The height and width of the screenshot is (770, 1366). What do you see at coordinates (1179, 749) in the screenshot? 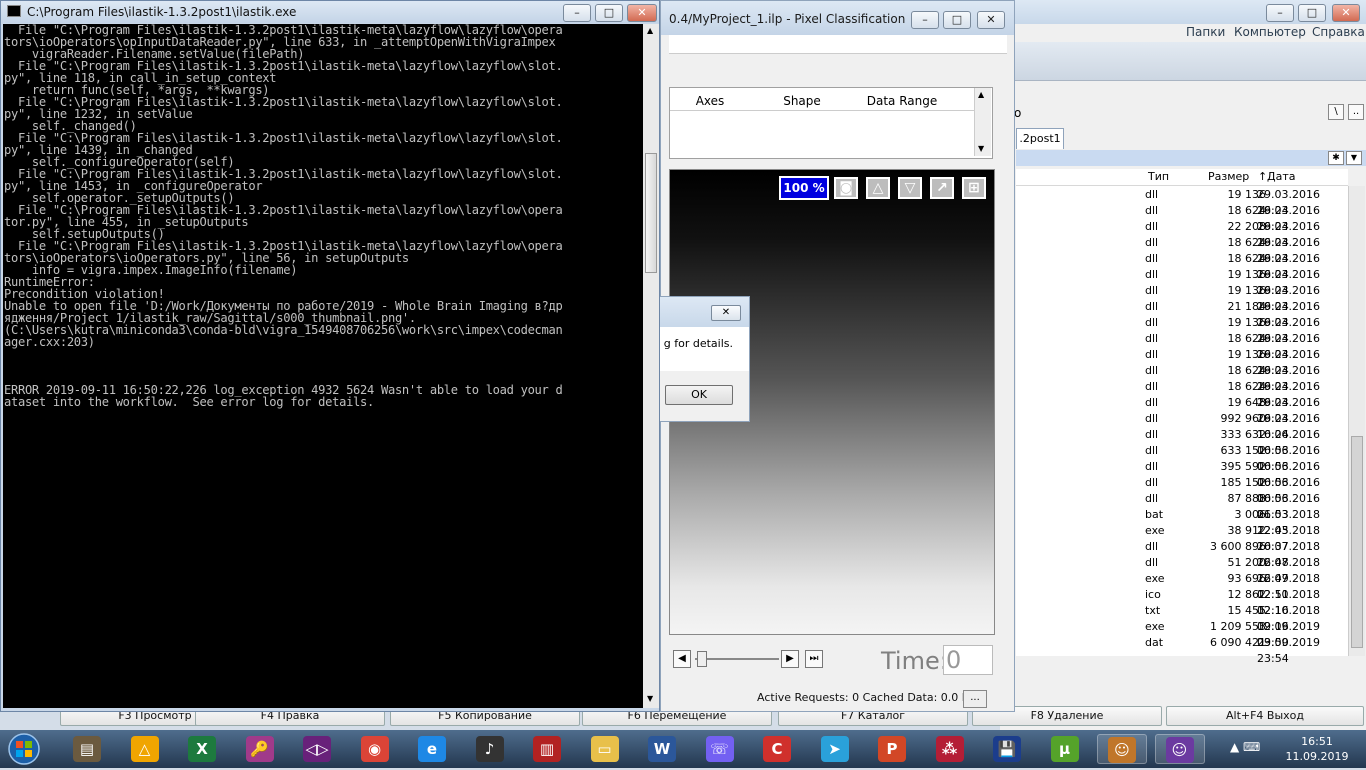
I see `ilastik-icon-2: ☺` at bounding box center [1179, 749].